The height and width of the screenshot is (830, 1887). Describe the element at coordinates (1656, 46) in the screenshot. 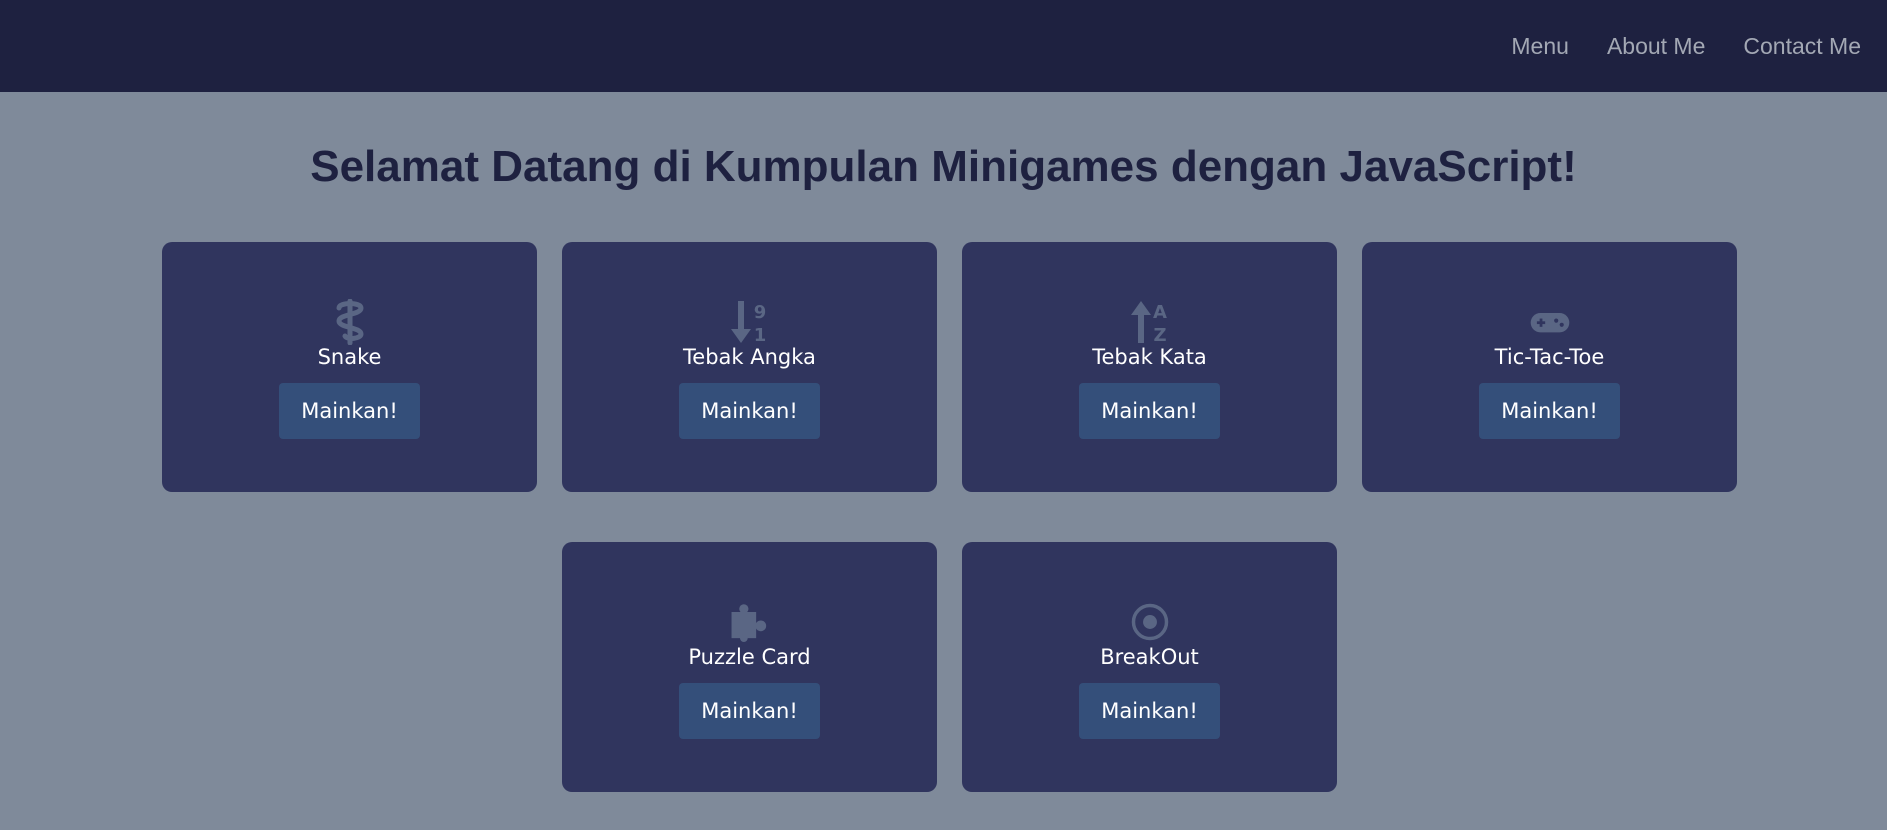

I see `nav-link-about-me: About Me` at that location.